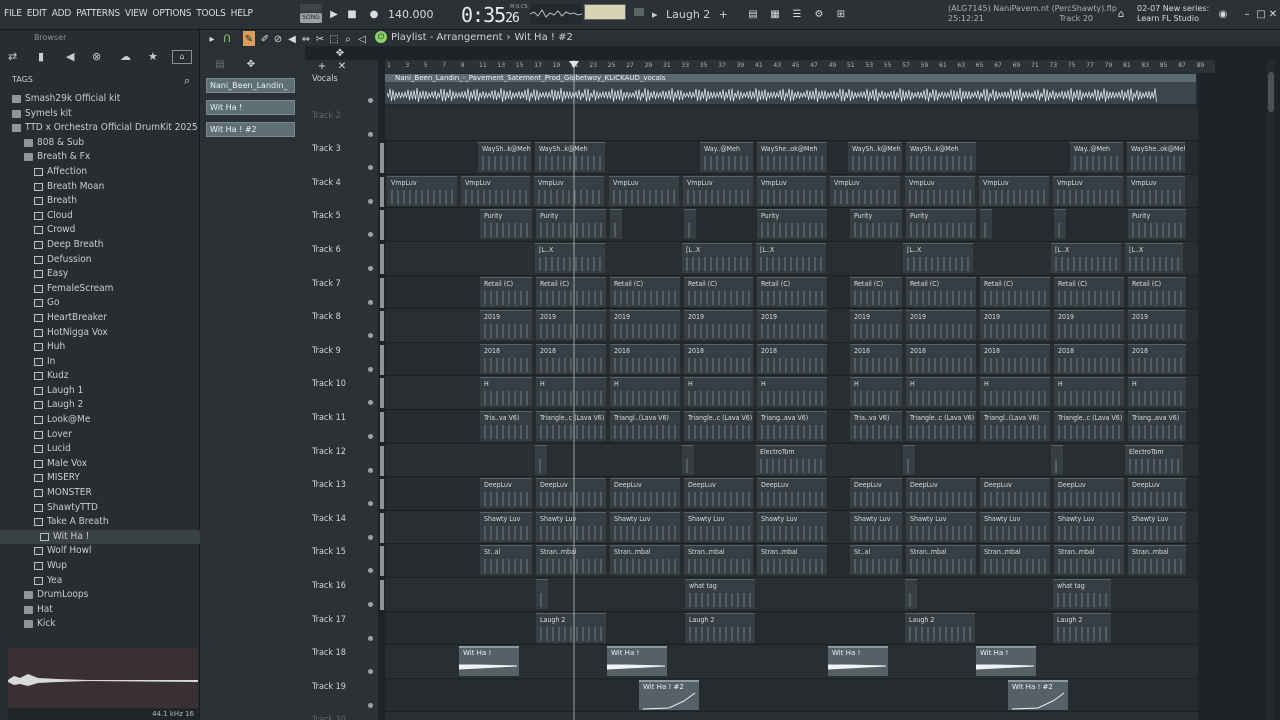 This screenshot has height=720, width=1280. Describe the element at coordinates (726, 157) in the screenshot. I see `pattern-clip: Way..@Meh` at that location.